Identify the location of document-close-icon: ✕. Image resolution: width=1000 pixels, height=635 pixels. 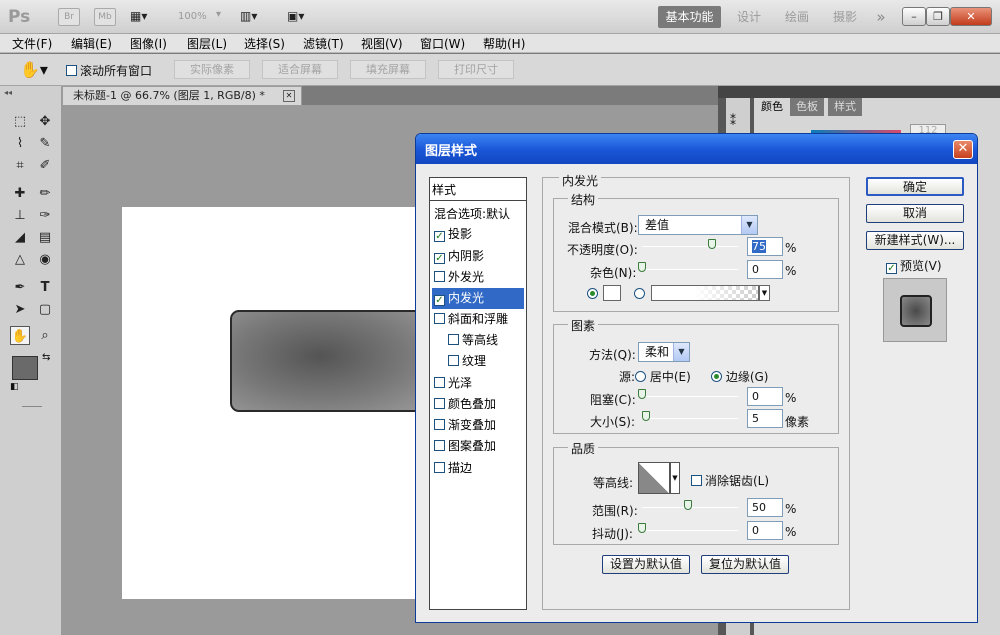
(289, 96).